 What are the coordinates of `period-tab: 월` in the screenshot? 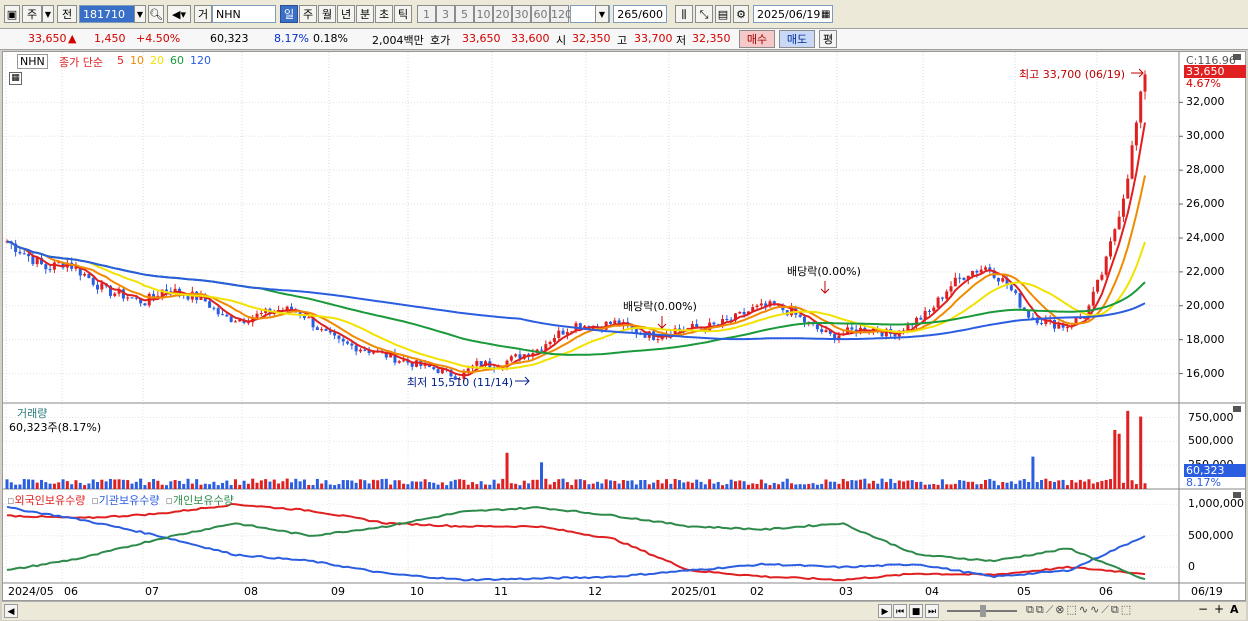 It's located at (327, 14).